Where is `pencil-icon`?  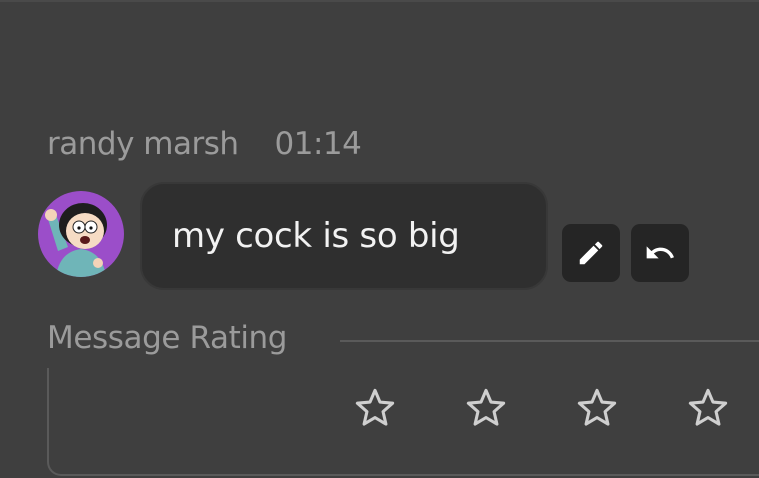
pencil-icon is located at coordinates (591, 253).